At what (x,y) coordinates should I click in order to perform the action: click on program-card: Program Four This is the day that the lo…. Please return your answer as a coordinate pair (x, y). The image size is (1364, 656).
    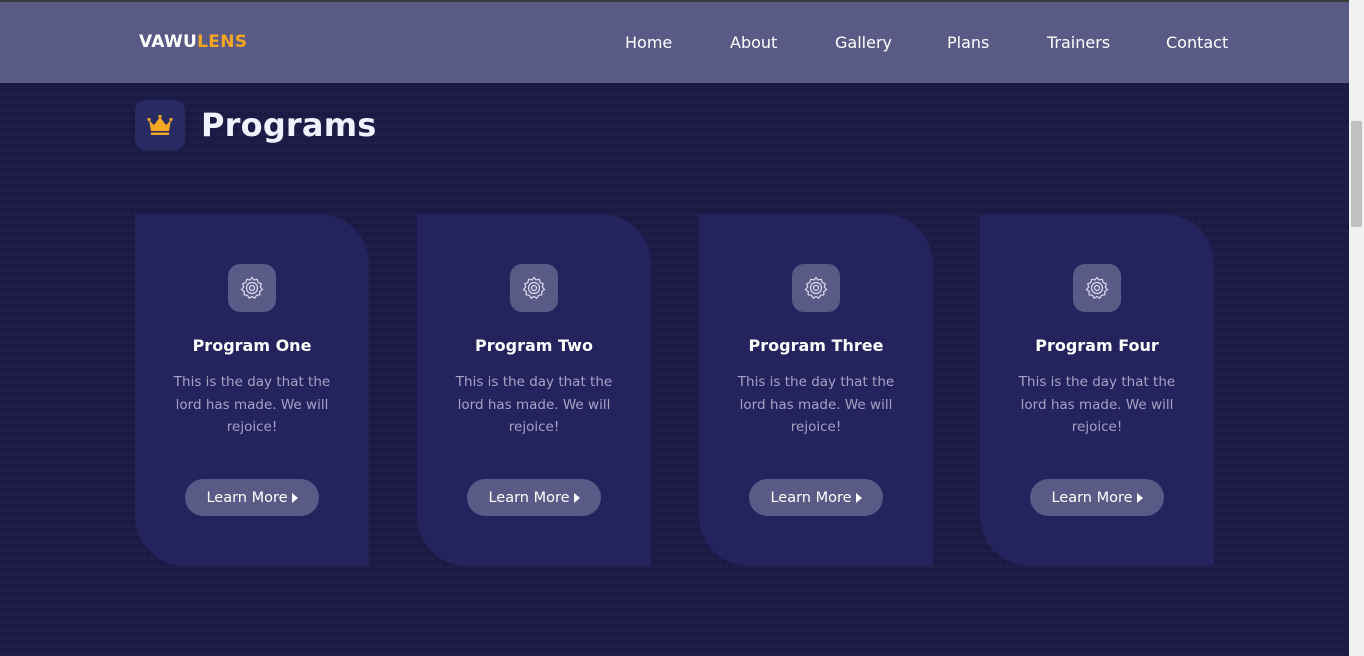
    Looking at the image, I should click on (1097, 390).